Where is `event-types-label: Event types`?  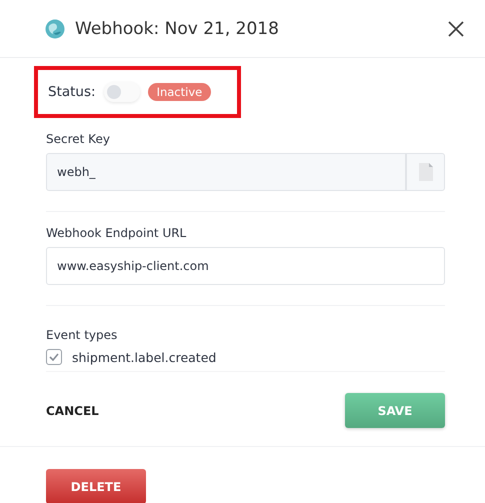
event-types-label: Event types is located at coordinates (82, 335).